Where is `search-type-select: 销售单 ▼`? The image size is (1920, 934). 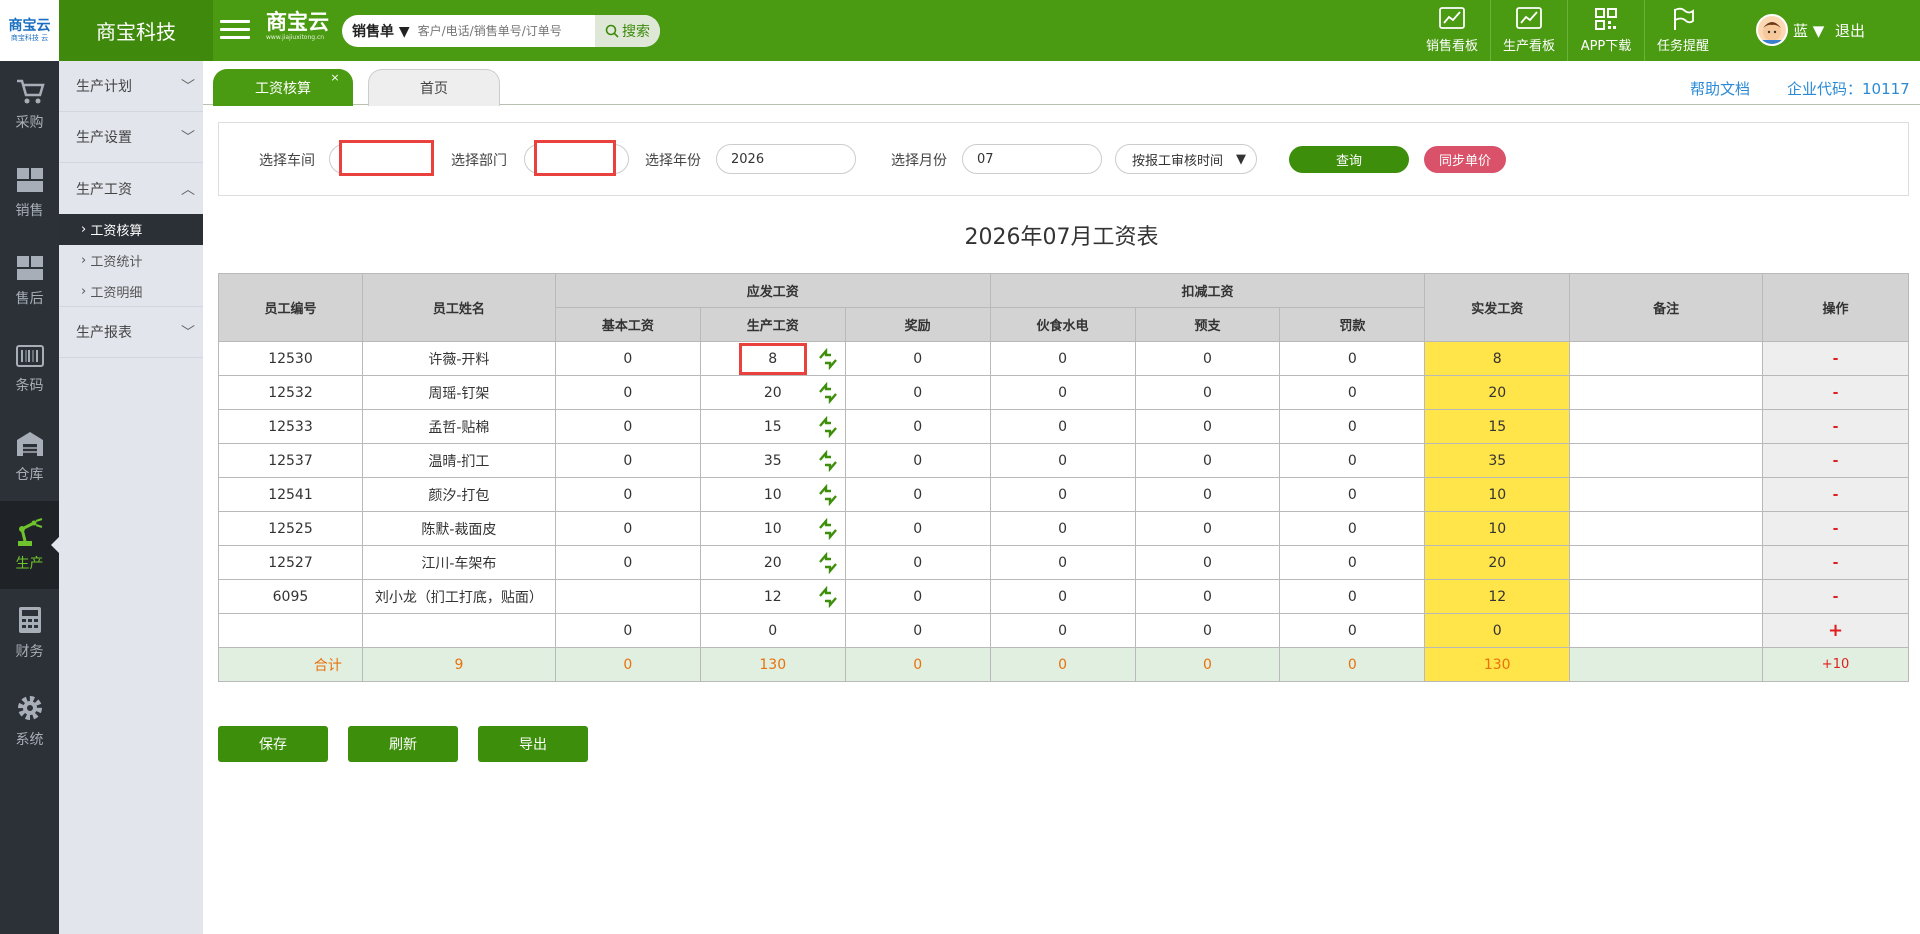 search-type-select: 销售单 ▼ is located at coordinates (380, 31).